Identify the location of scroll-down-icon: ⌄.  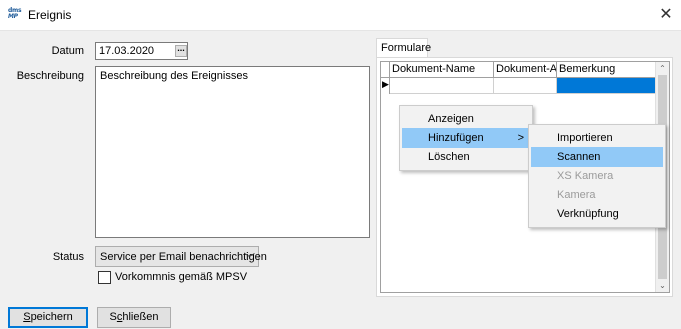
(662, 285).